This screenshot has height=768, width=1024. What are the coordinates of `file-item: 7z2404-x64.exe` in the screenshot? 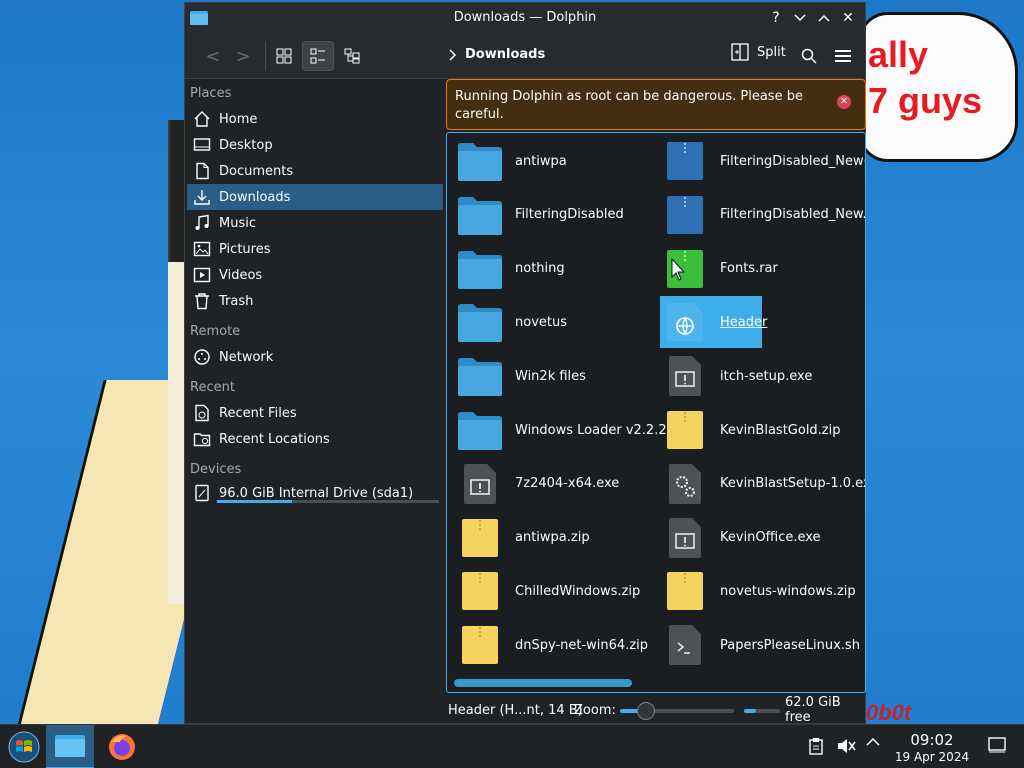 It's located at (537, 484).